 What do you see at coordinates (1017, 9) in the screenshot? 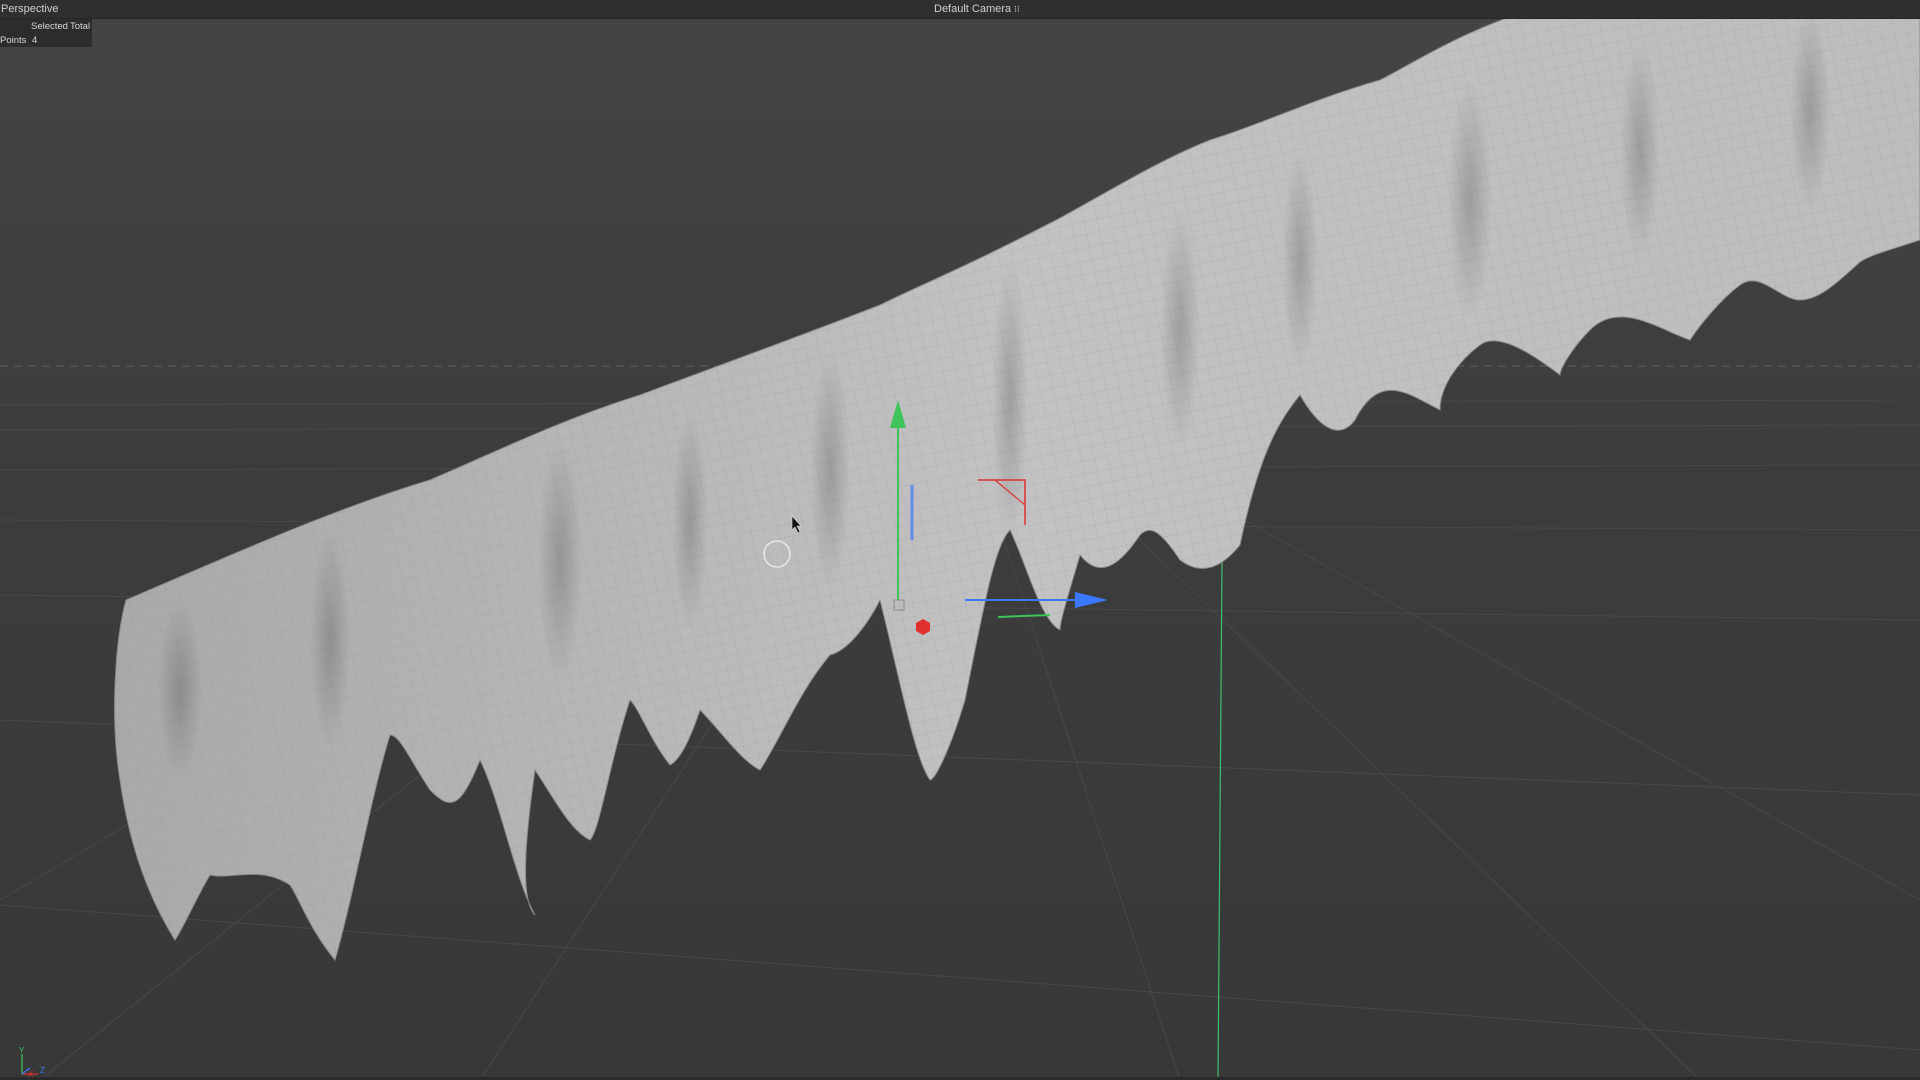
I see `camera-options-icon: ⁝⁝` at bounding box center [1017, 9].